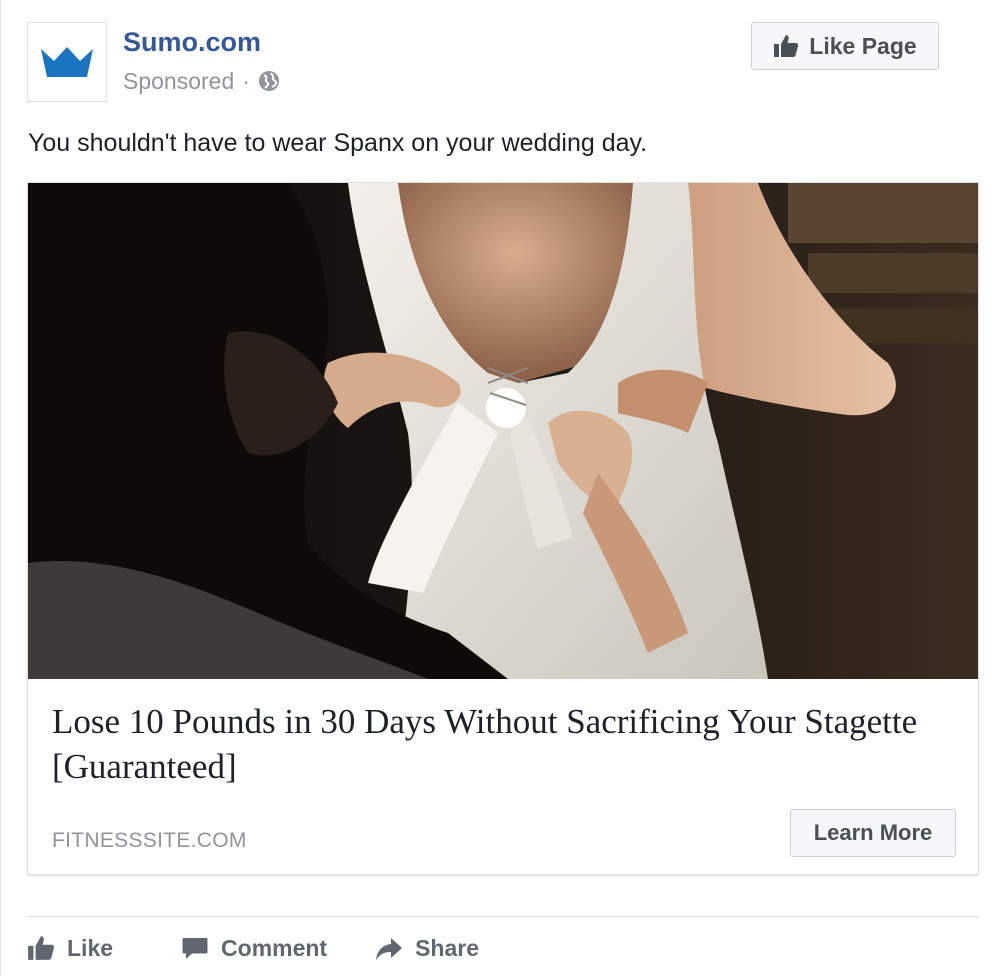 This screenshot has width=1002, height=976. What do you see at coordinates (195, 948) in the screenshot?
I see `comment-bubble-icon` at bounding box center [195, 948].